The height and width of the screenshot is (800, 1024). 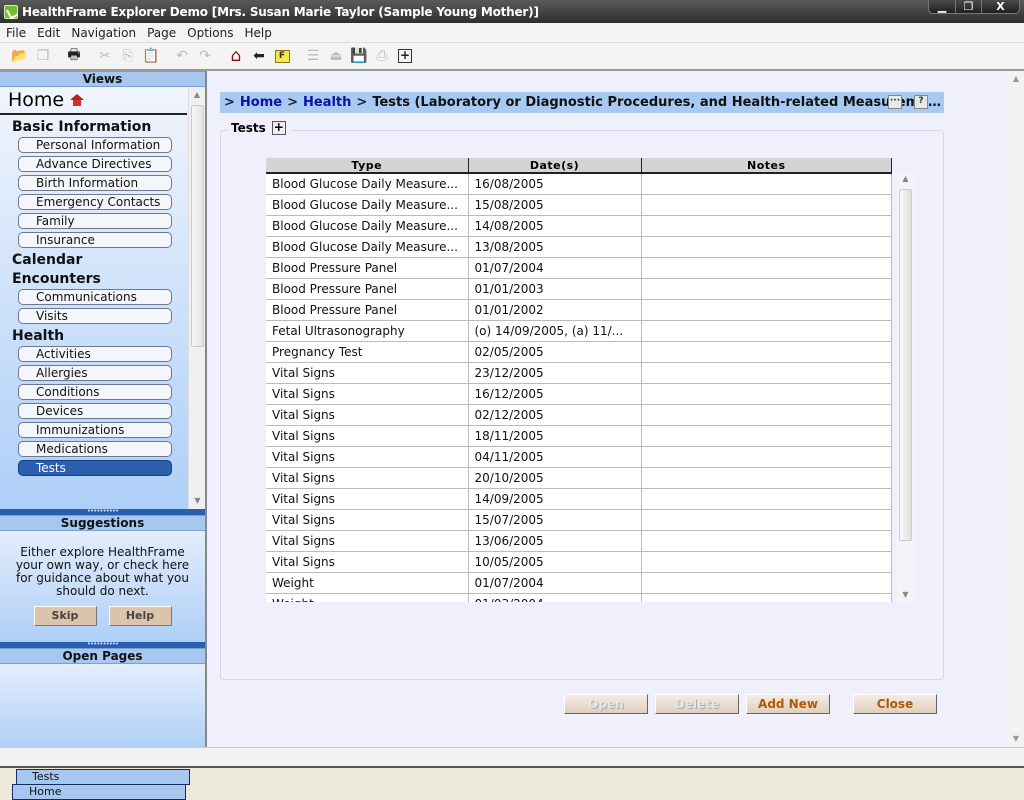 I want to click on home-icon: ⌂, so click(x=236, y=56).